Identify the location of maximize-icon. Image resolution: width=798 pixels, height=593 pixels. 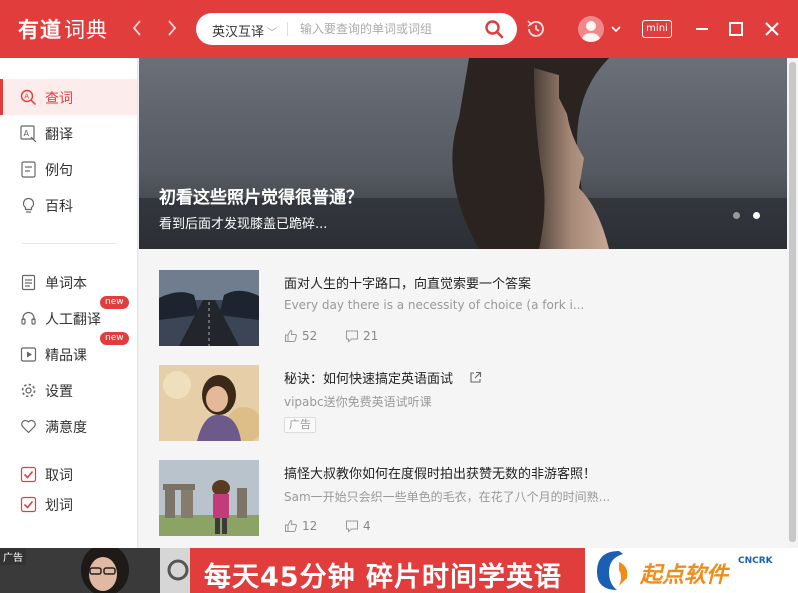
(736, 29).